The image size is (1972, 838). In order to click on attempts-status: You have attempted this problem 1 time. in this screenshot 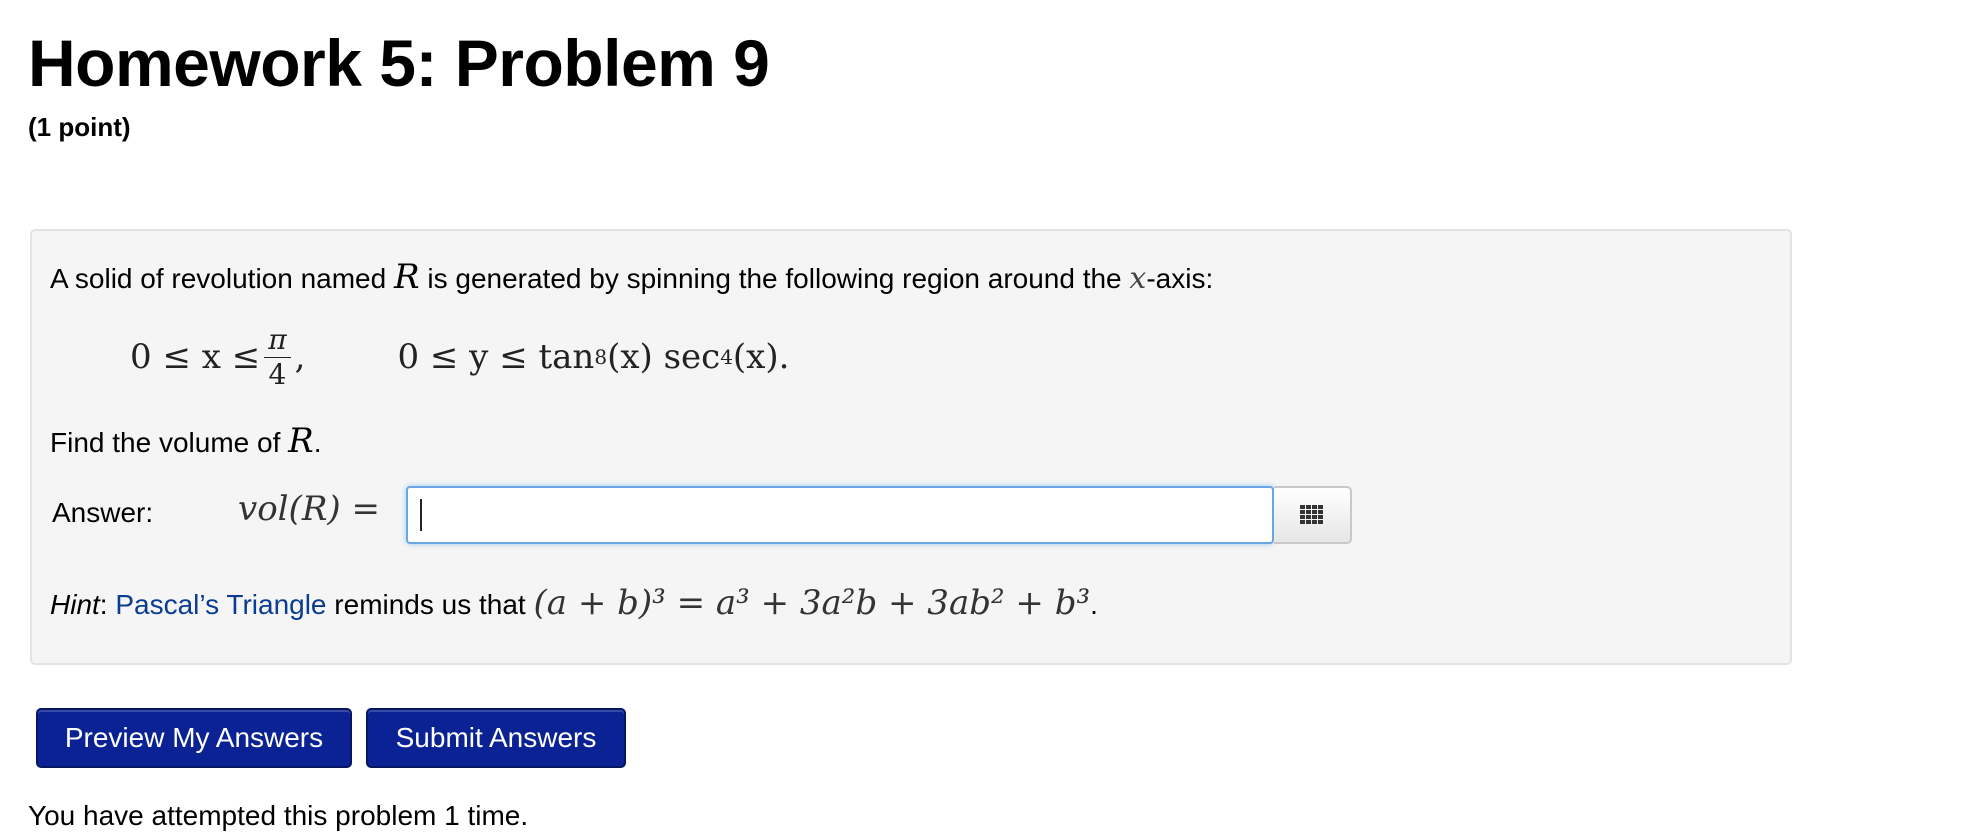, I will do `click(278, 815)`.